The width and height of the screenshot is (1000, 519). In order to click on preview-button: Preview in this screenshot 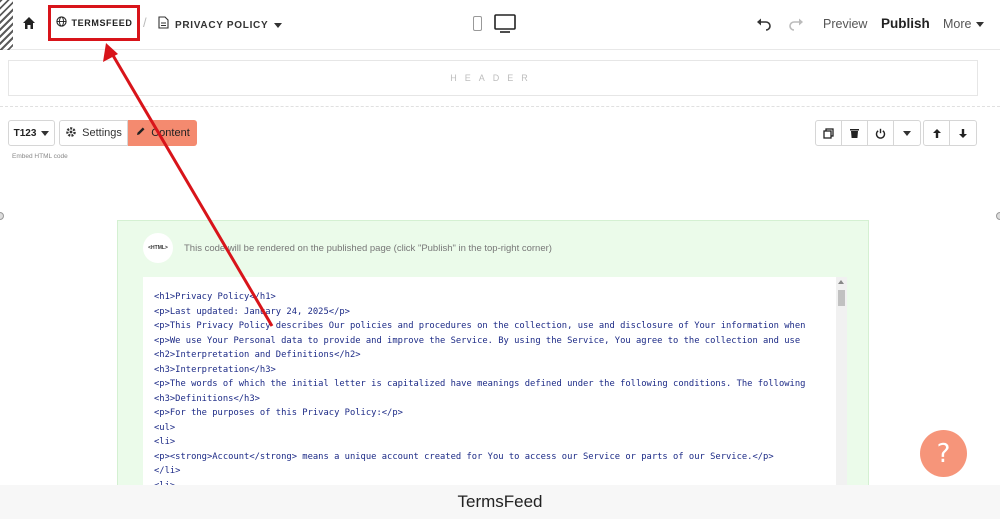, I will do `click(845, 24)`.